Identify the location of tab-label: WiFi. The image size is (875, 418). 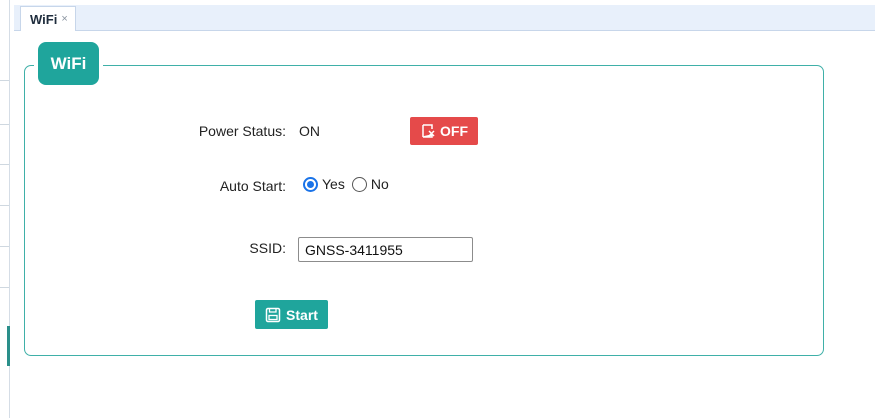
(44, 19).